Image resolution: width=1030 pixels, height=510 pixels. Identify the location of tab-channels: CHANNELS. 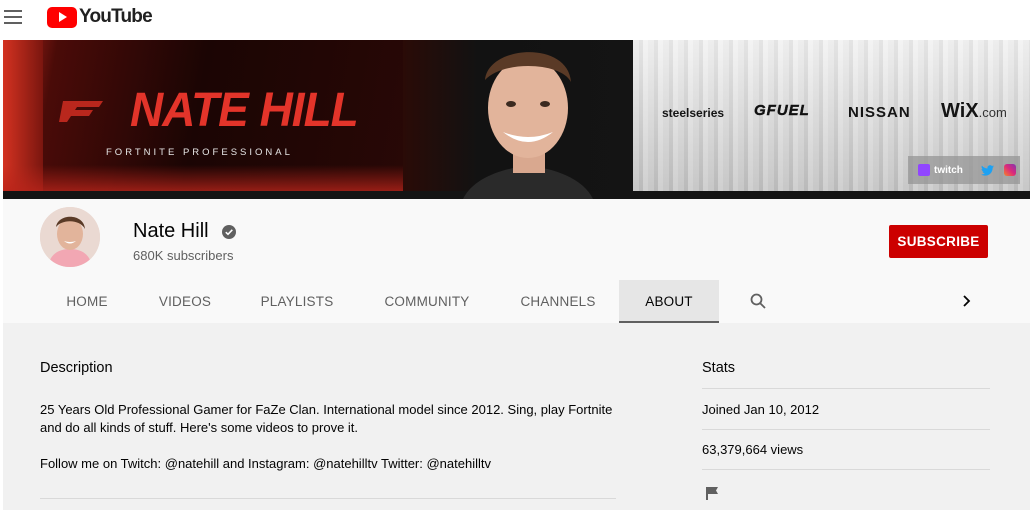
(558, 301).